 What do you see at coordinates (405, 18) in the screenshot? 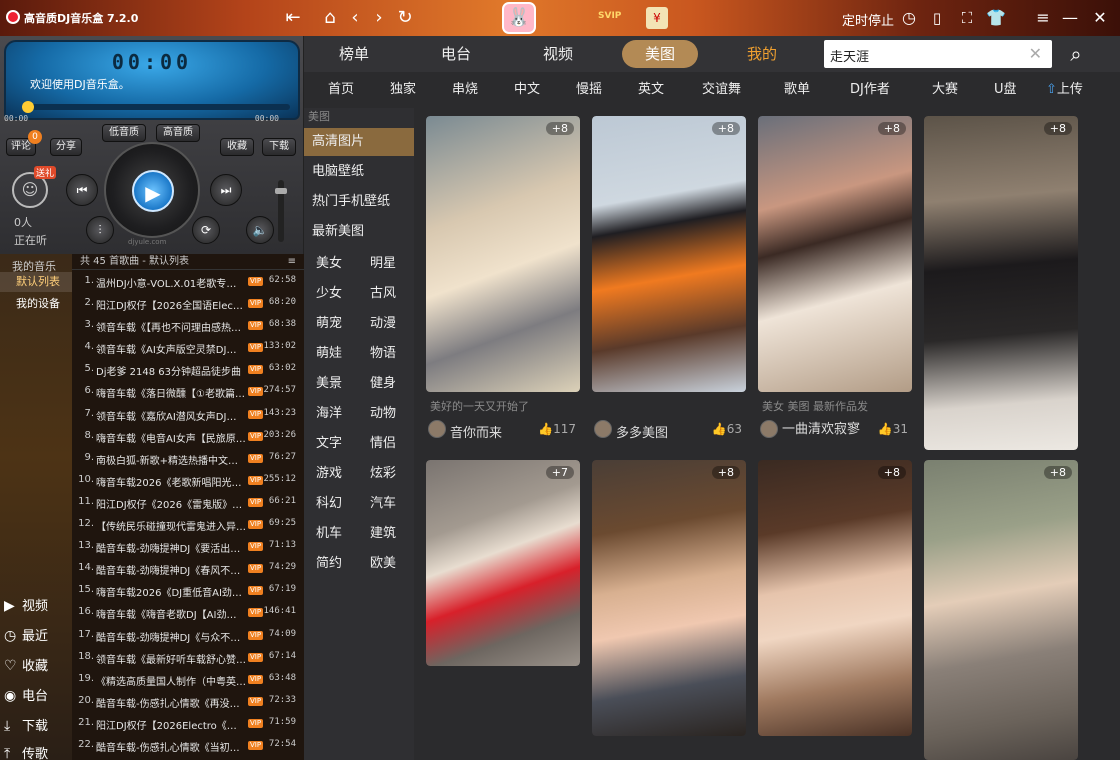
I see `refresh-icon: ↻` at bounding box center [405, 18].